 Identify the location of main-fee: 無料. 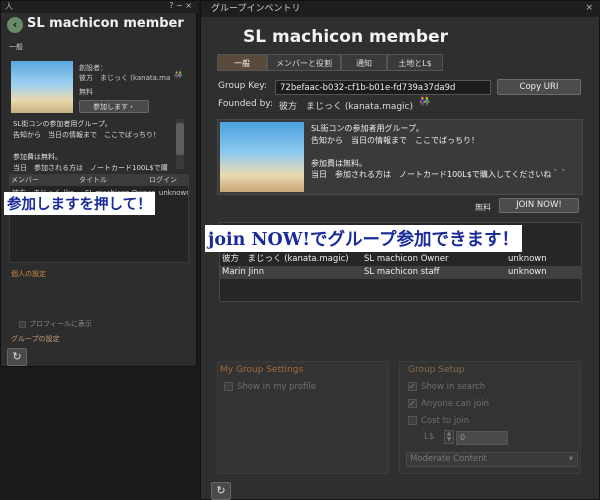
(483, 207).